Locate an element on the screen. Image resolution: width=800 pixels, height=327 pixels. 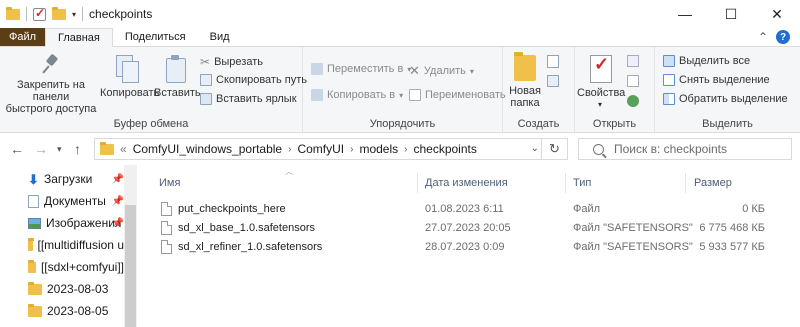
column-header-size: Размер is located at coordinates (739, 183).